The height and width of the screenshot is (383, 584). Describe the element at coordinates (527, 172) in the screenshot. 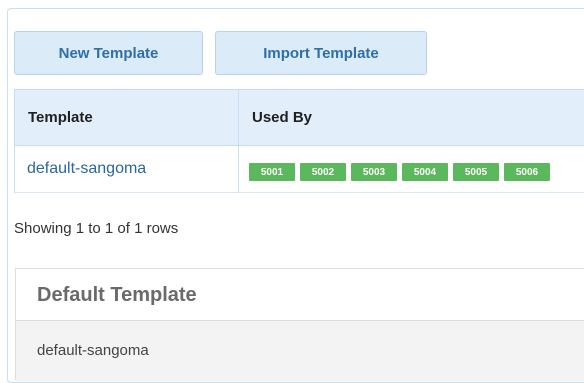

I see `extension-tag: 5006` at that location.